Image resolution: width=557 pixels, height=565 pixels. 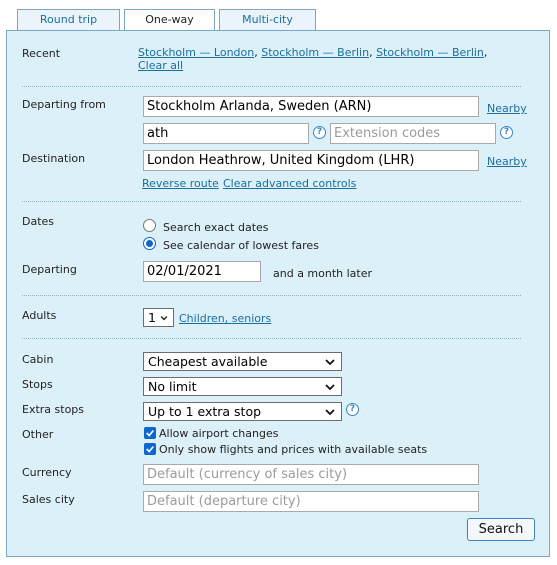 I want to click on tab-multi-city: Multi-city, so click(x=267, y=19).